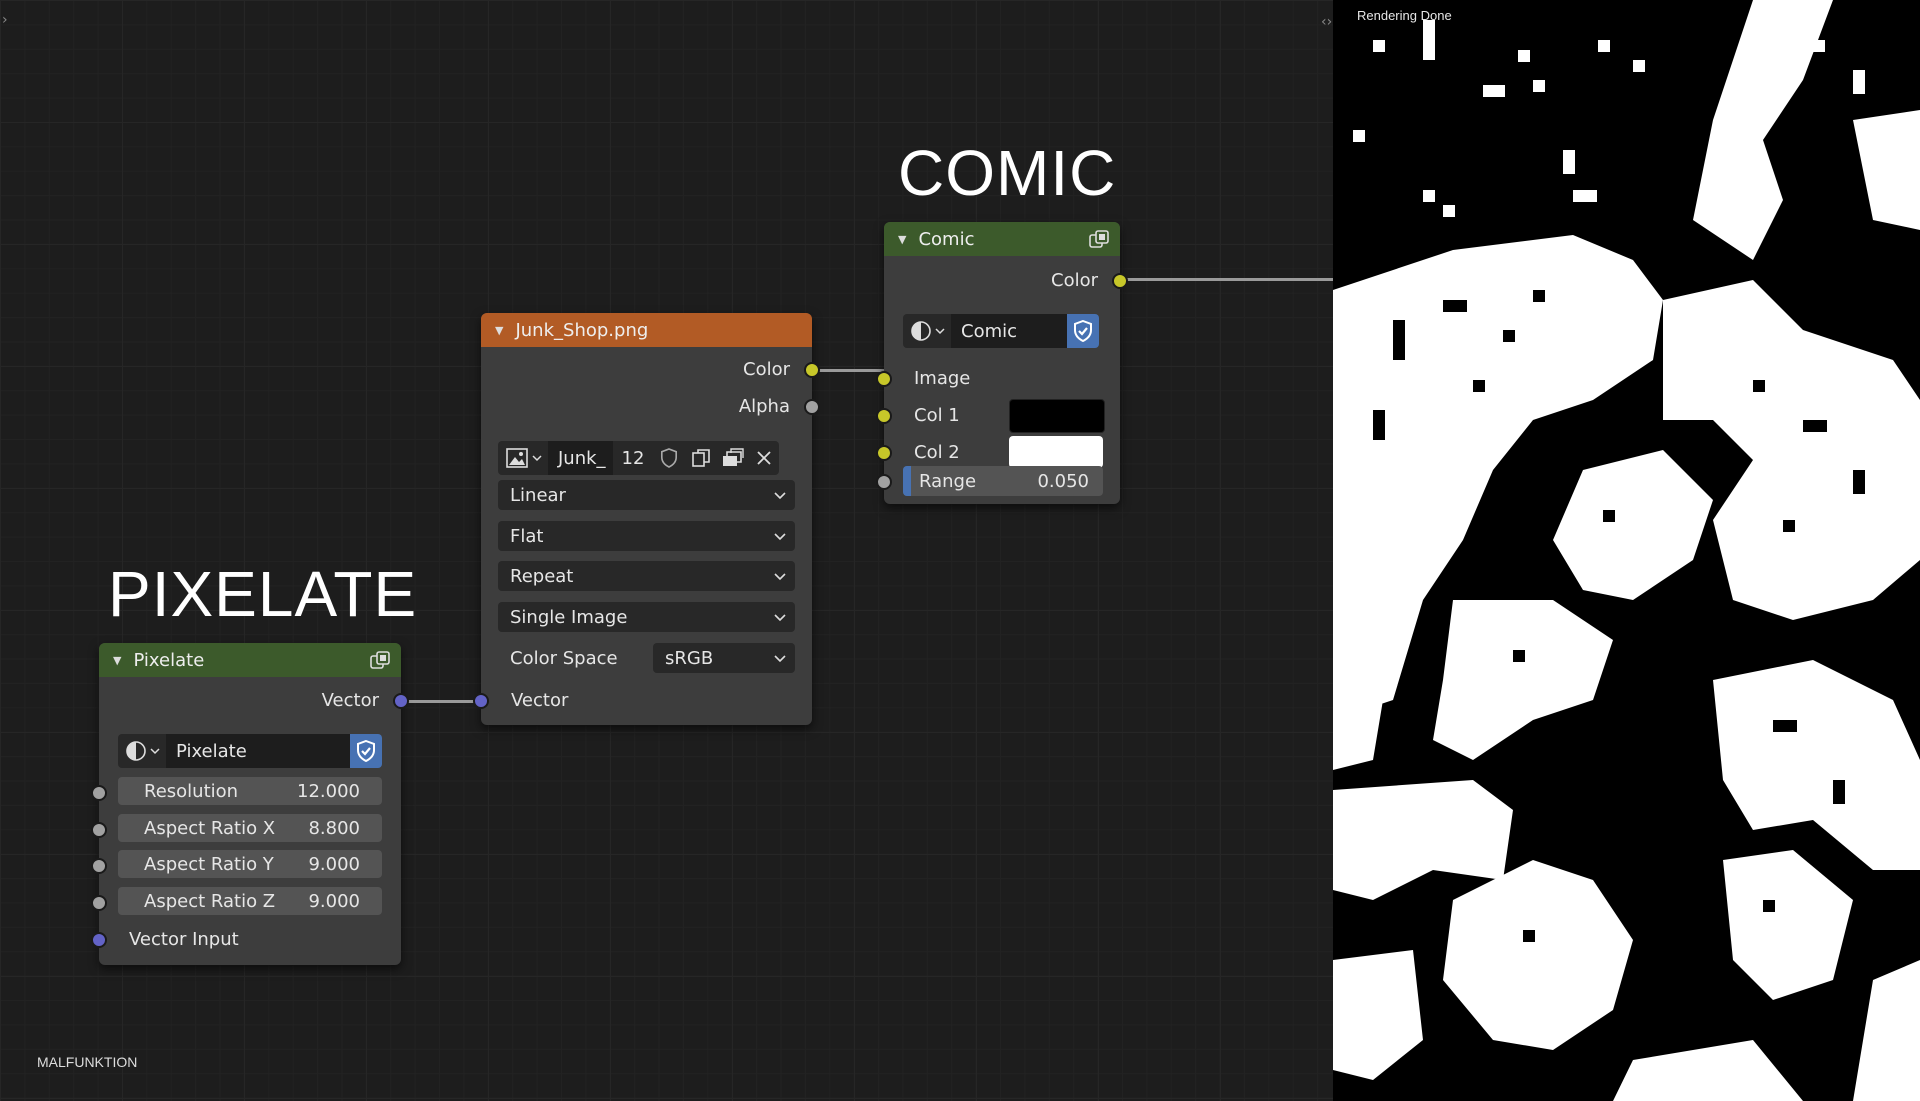 This screenshot has height=1101, width=1920. What do you see at coordinates (209, 864) in the screenshot?
I see `aspect-ratio-y-label: Aspect Ratio Y` at bounding box center [209, 864].